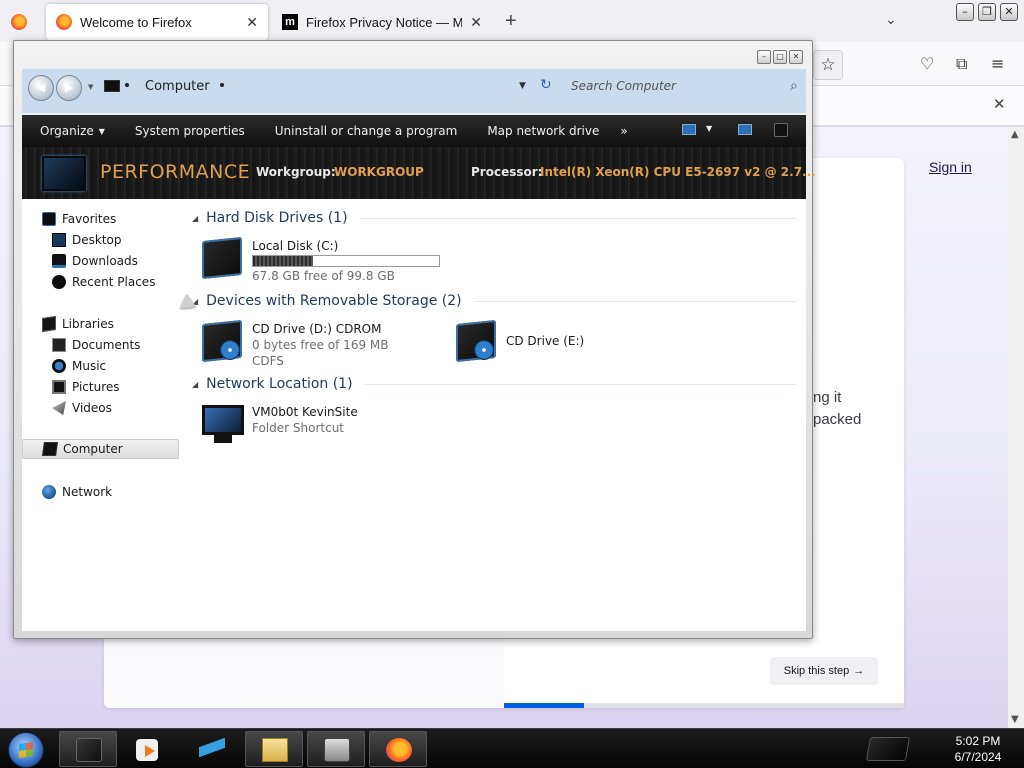 The height and width of the screenshot is (768, 1024). What do you see at coordinates (764, 57) in the screenshot?
I see `explorer-minimize-button: –` at bounding box center [764, 57].